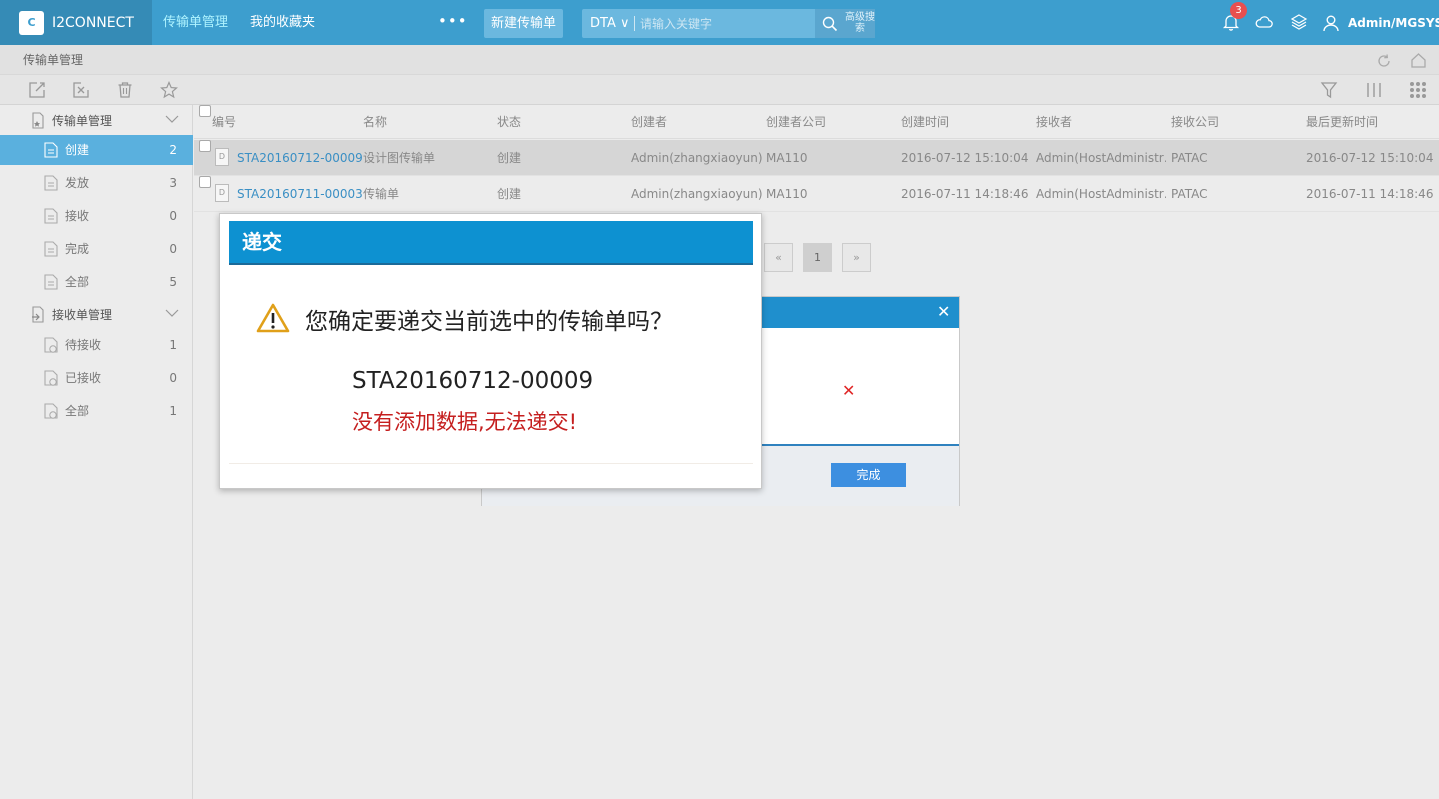 This screenshot has height=799, width=1439. I want to click on sidebar-item-received: 已接收 0, so click(96, 378).